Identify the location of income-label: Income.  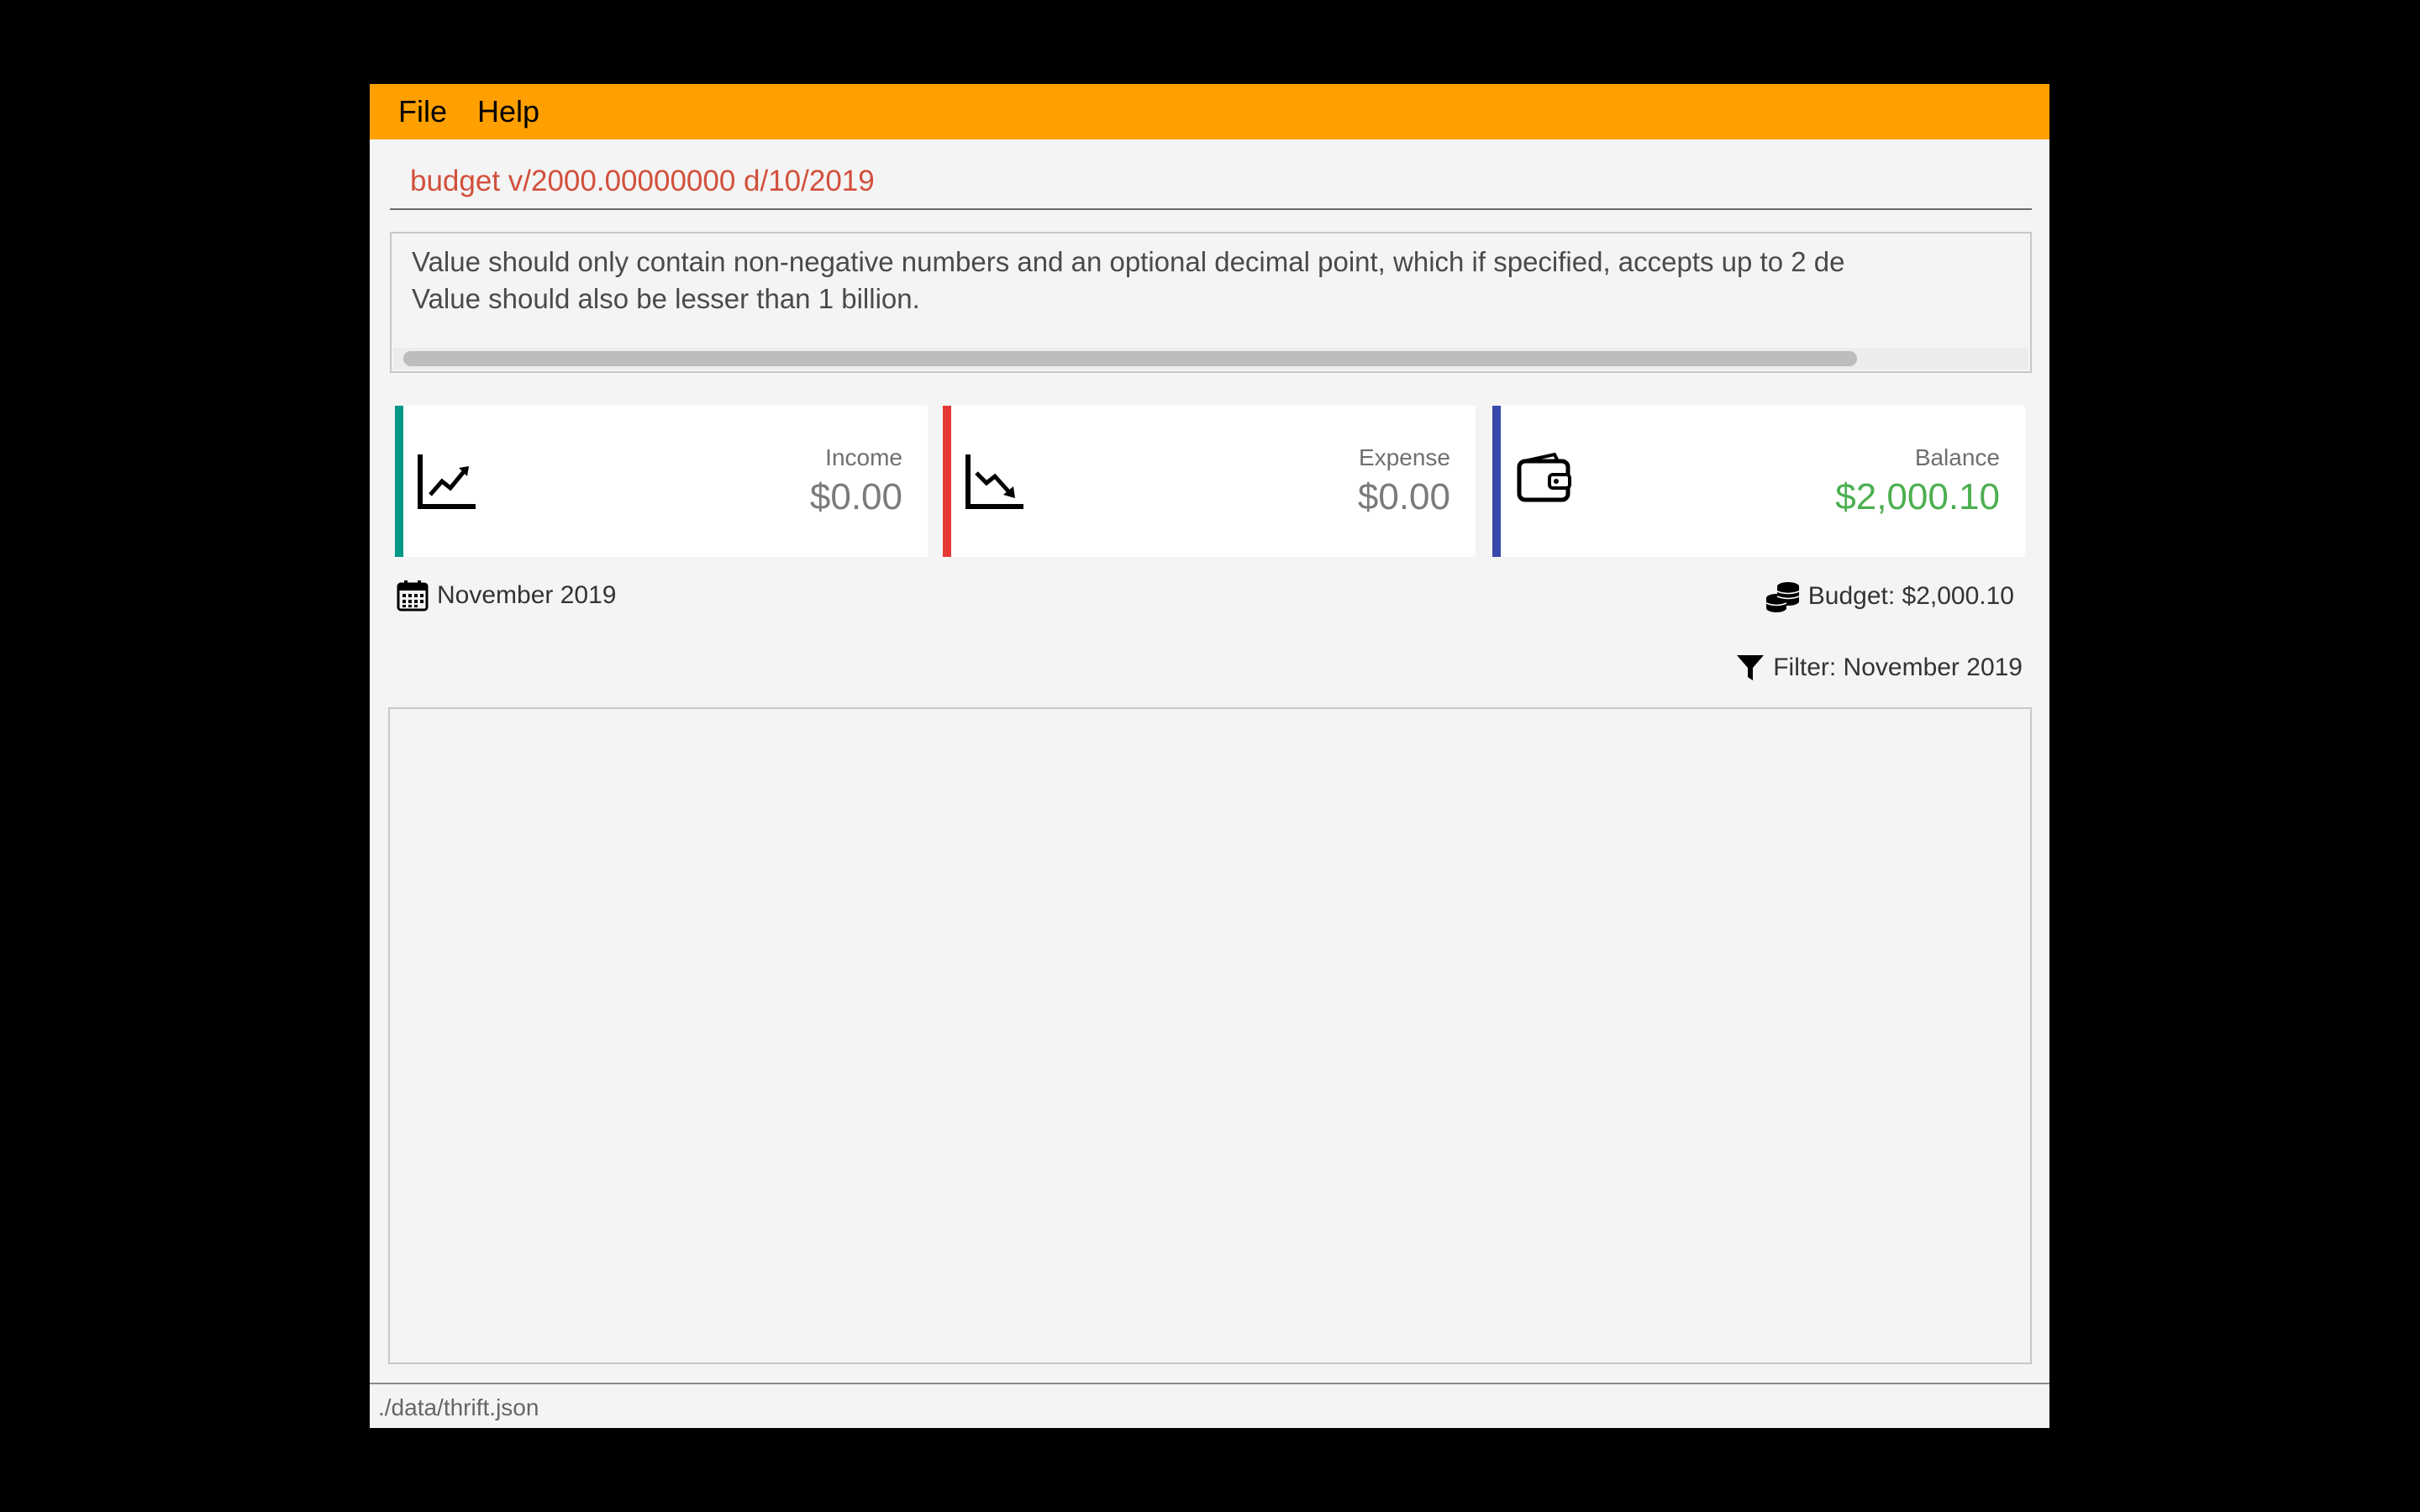
(864, 457).